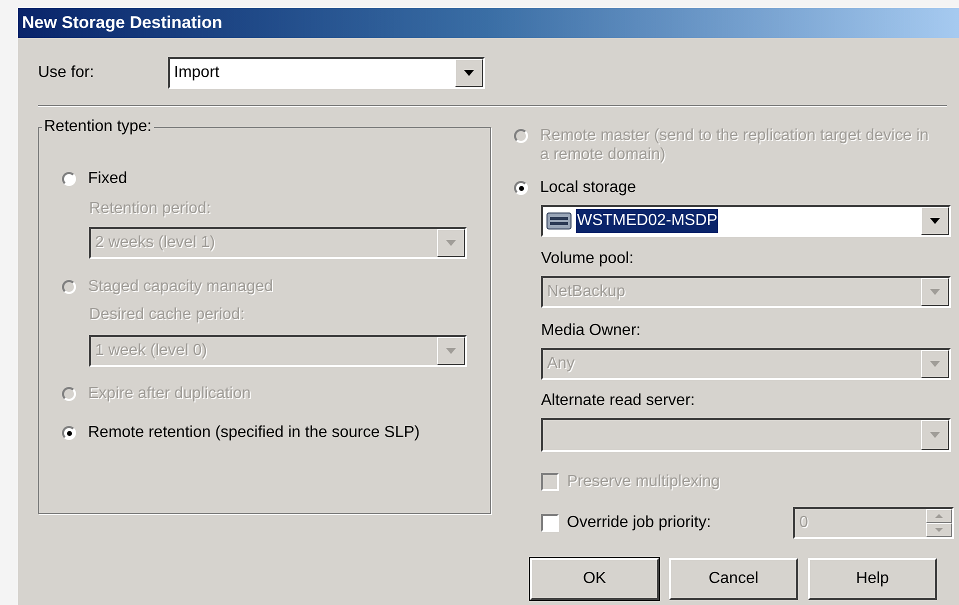  Describe the element at coordinates (588, 259) in the screenshot. I see `field-label: Volume pool:` at that location.